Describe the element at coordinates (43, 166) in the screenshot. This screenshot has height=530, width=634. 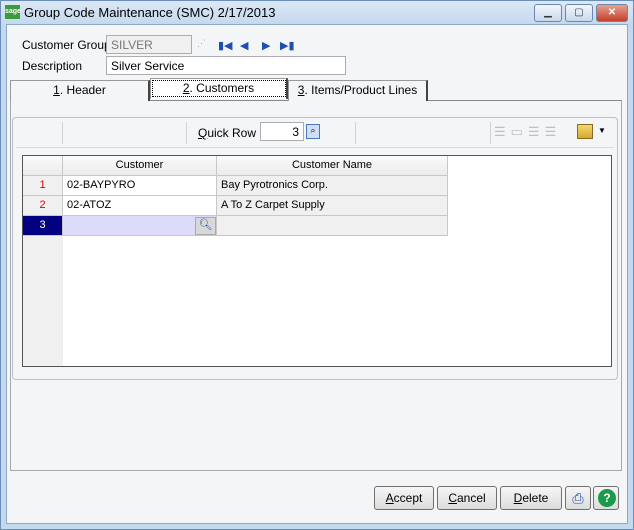
I see `grid-corner` at that location.